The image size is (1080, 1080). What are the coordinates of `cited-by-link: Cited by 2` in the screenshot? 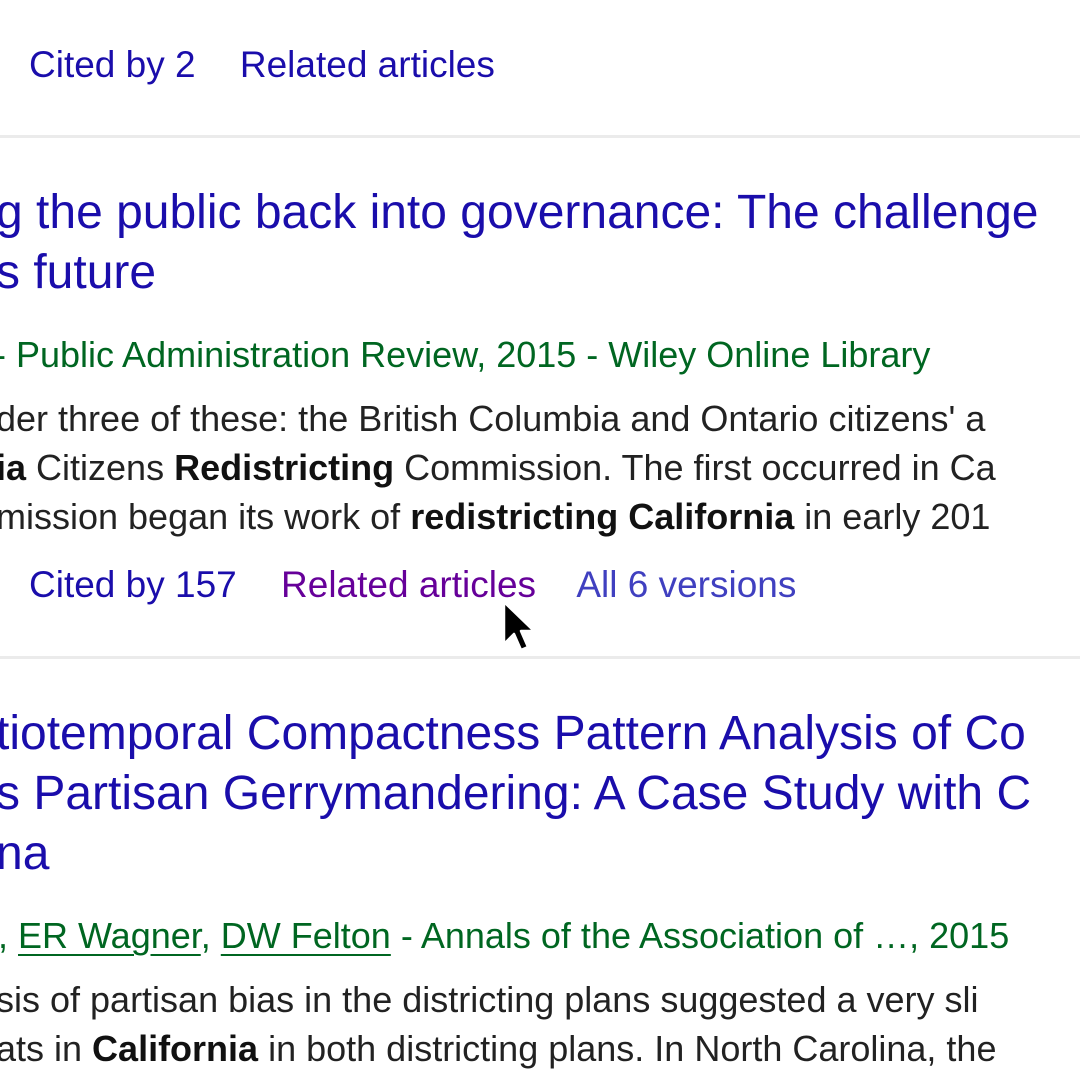 It's located at (112, 64).